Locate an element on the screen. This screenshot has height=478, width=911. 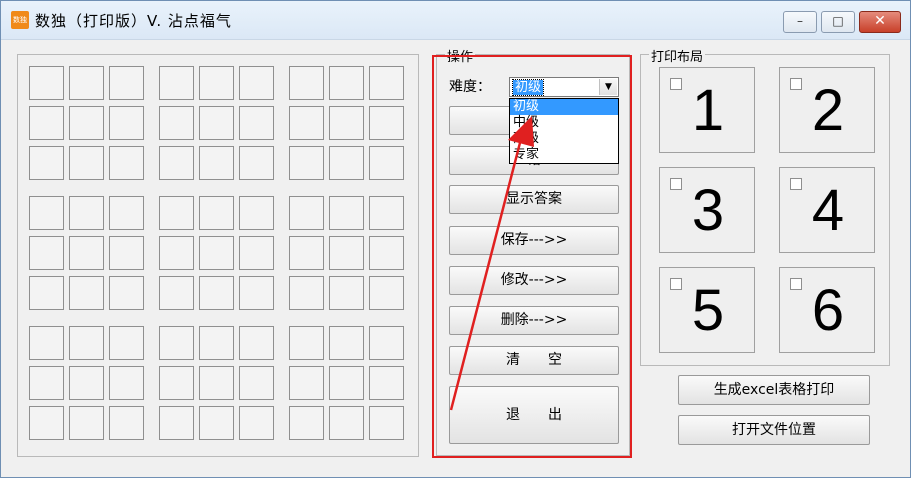
dropdown-option: 专家 is located at coordinates (564, 155).